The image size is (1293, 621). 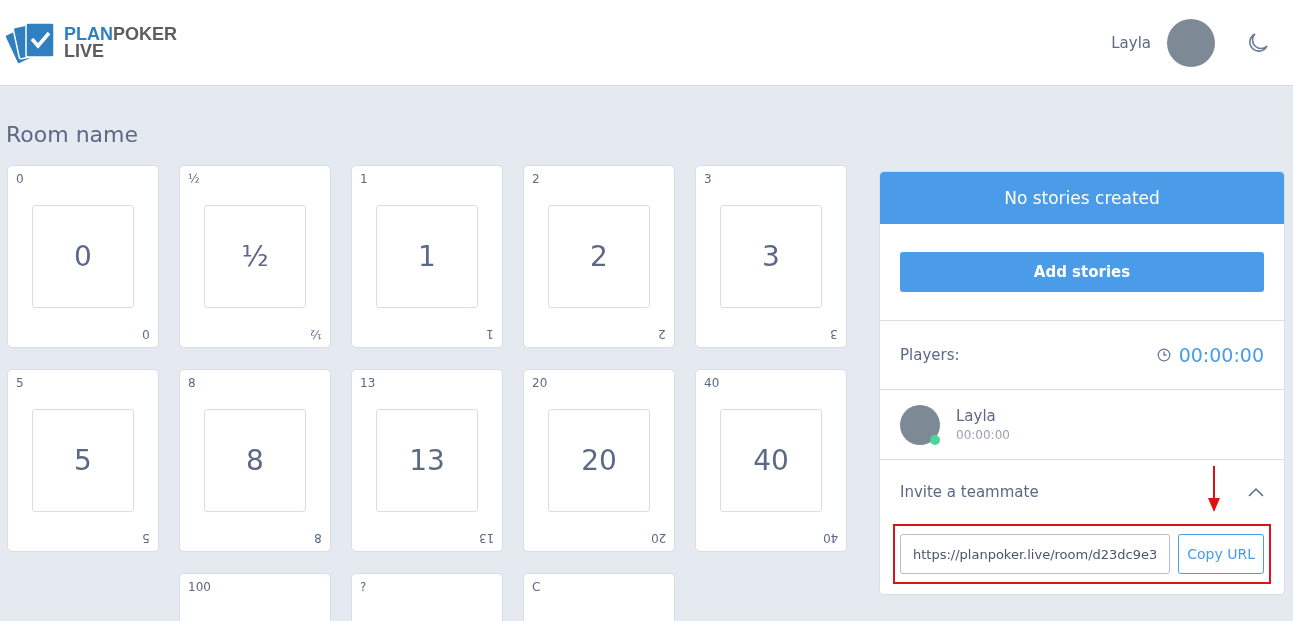 What do you see at coordinates (199, 587) in the screenshot?
I see `card-corner-value: 100` at bounding box center [199, 587].